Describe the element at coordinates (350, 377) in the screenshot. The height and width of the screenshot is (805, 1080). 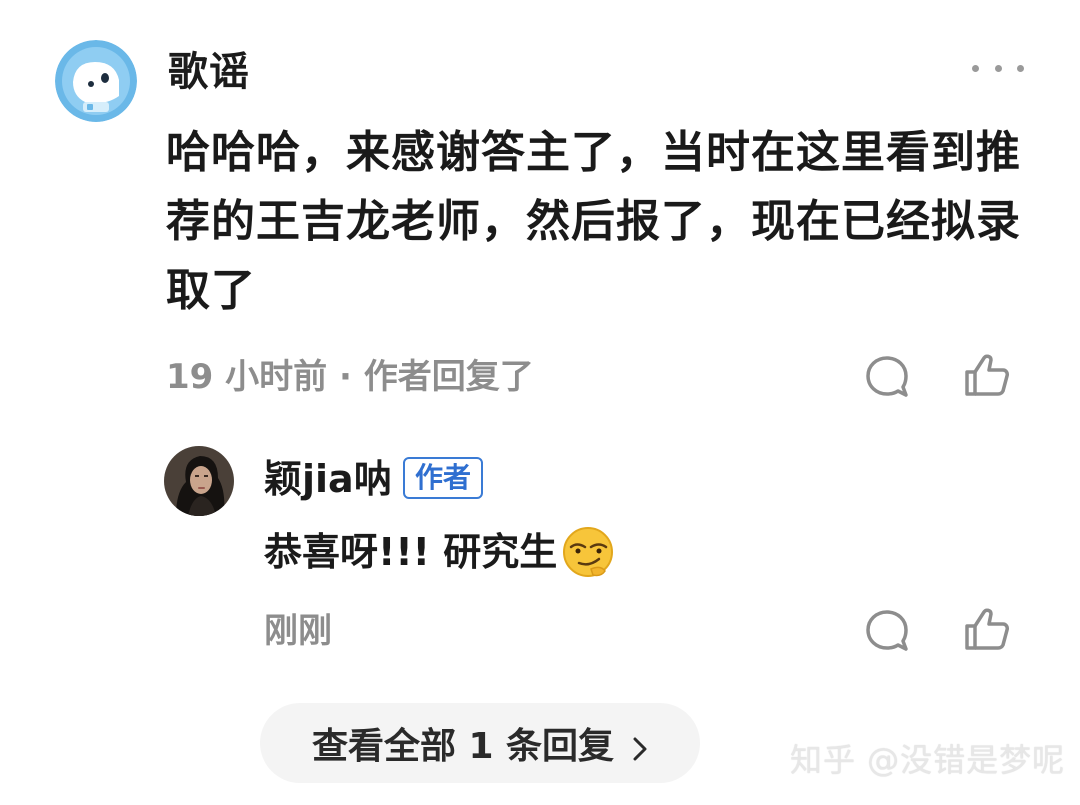
I see `comment-meta: 19 小时前 · 作者回复了` at that location.